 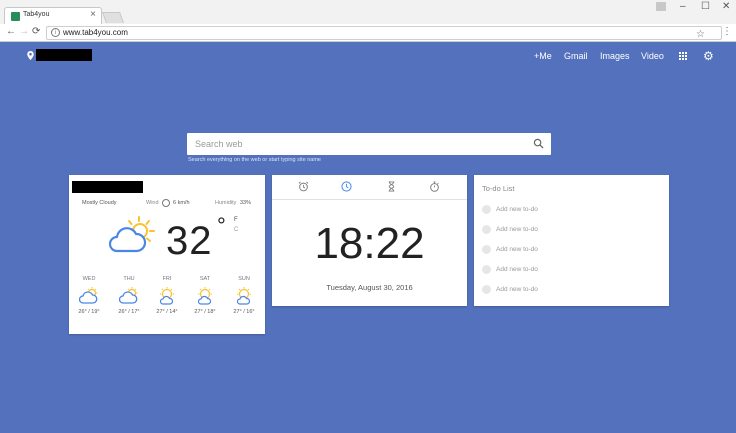 What do you see at coordinates (683, 6) in the screenshot?
I see `minimize-button: –` at bounding box center [683, 6].